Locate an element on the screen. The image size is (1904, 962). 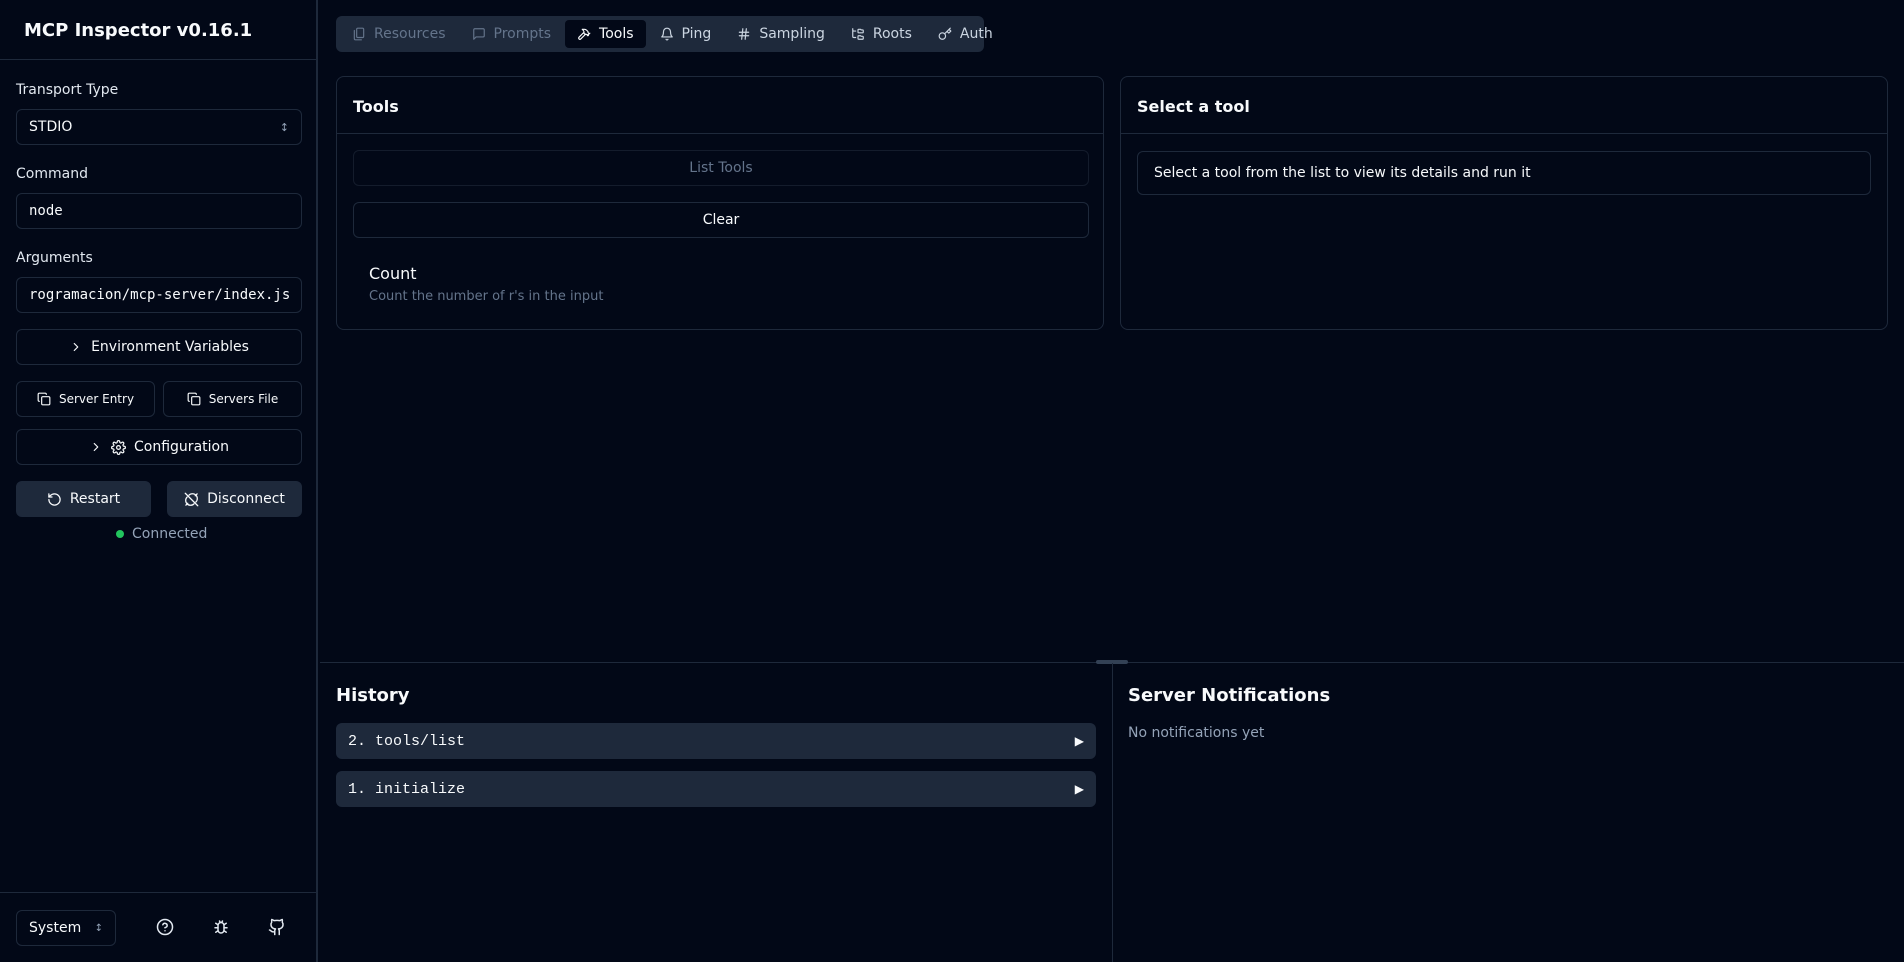
help-circle-icon is located at coordinates (166, 928).